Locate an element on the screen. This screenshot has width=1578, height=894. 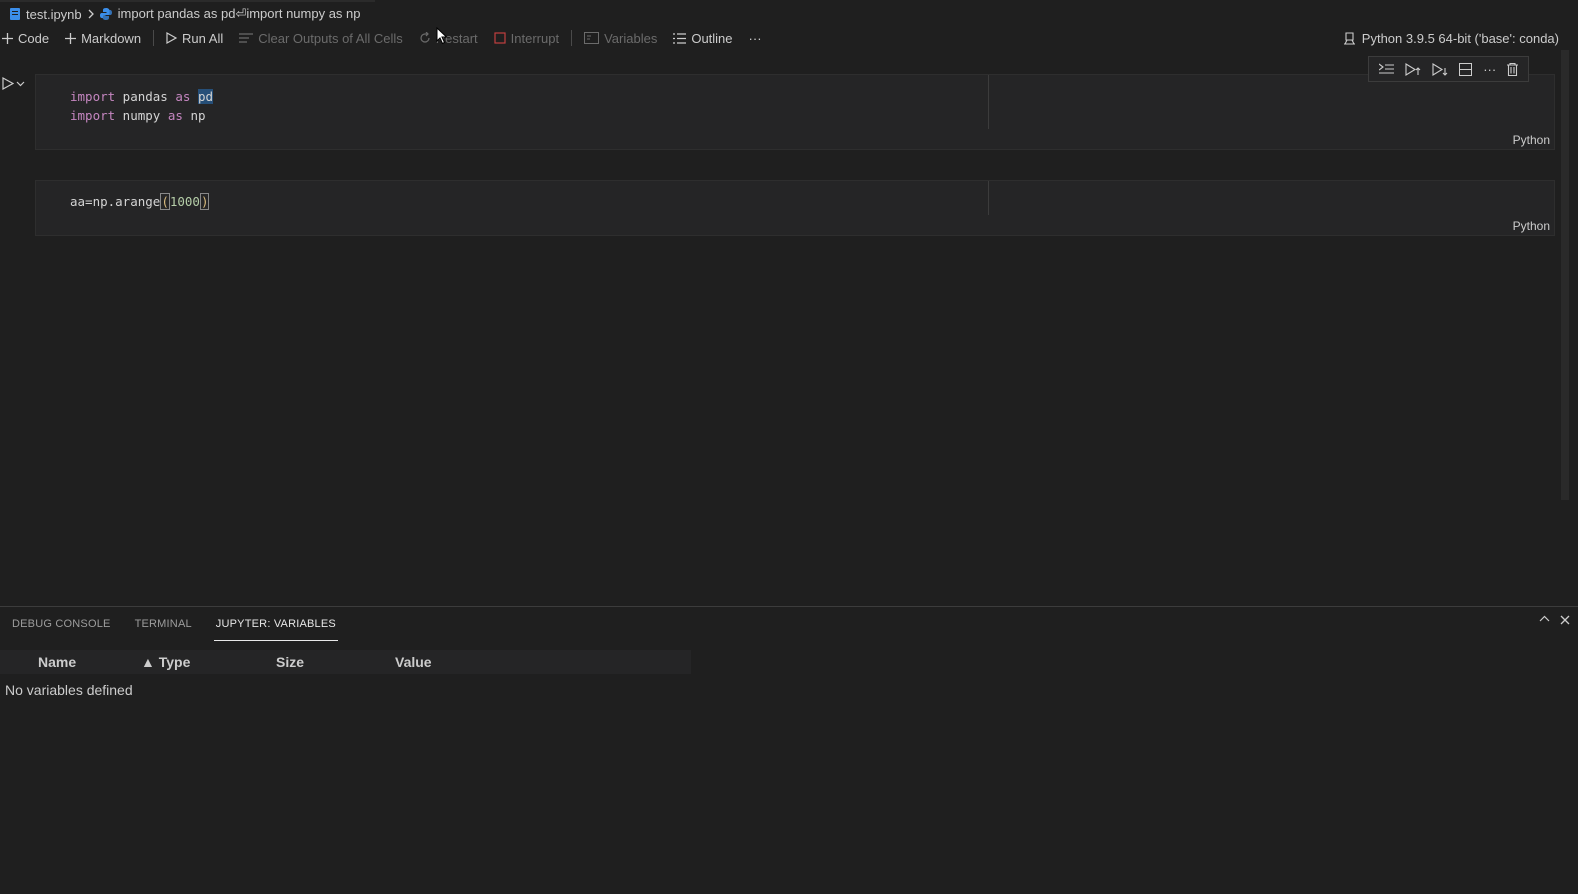
restart-button: Restart is located at coordinates (448, 38).